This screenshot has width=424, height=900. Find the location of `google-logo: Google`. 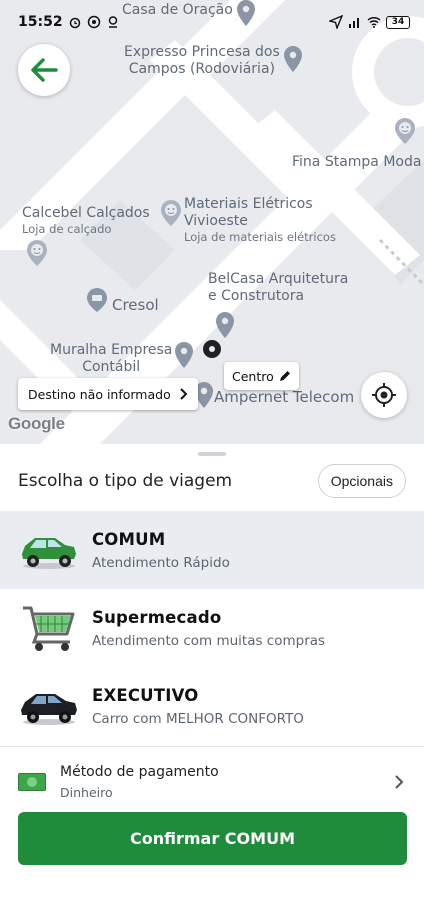

google-logo: Google is located at coordinates (36, 423).